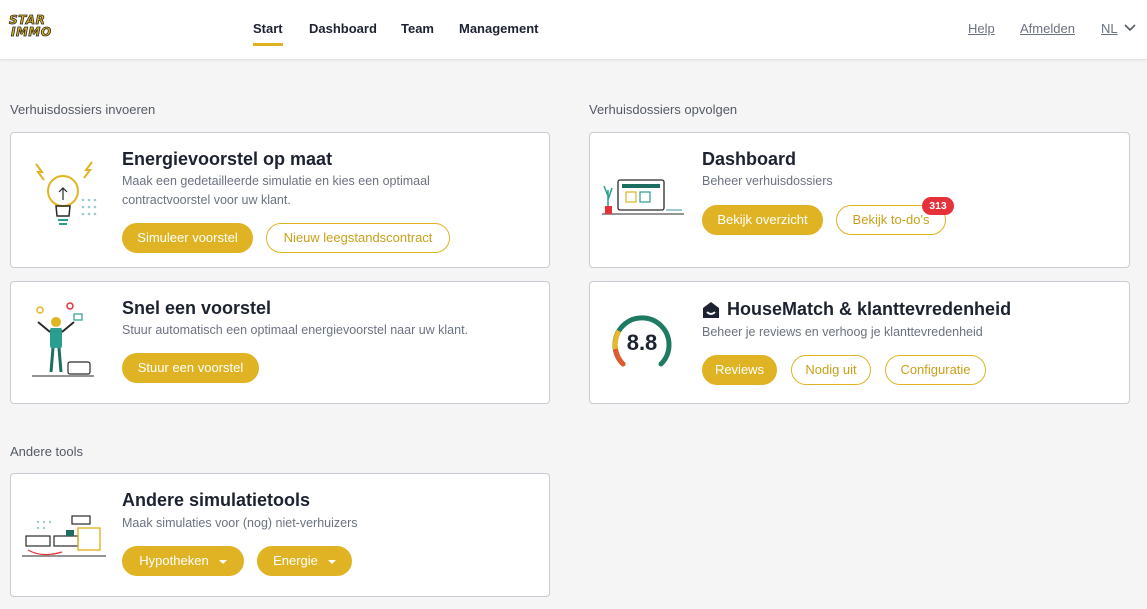 The image size is (1147, 609). Describe the element at coordinates (739, 370) in the screenshot. I see `reviews-button: Reviews` at that location.